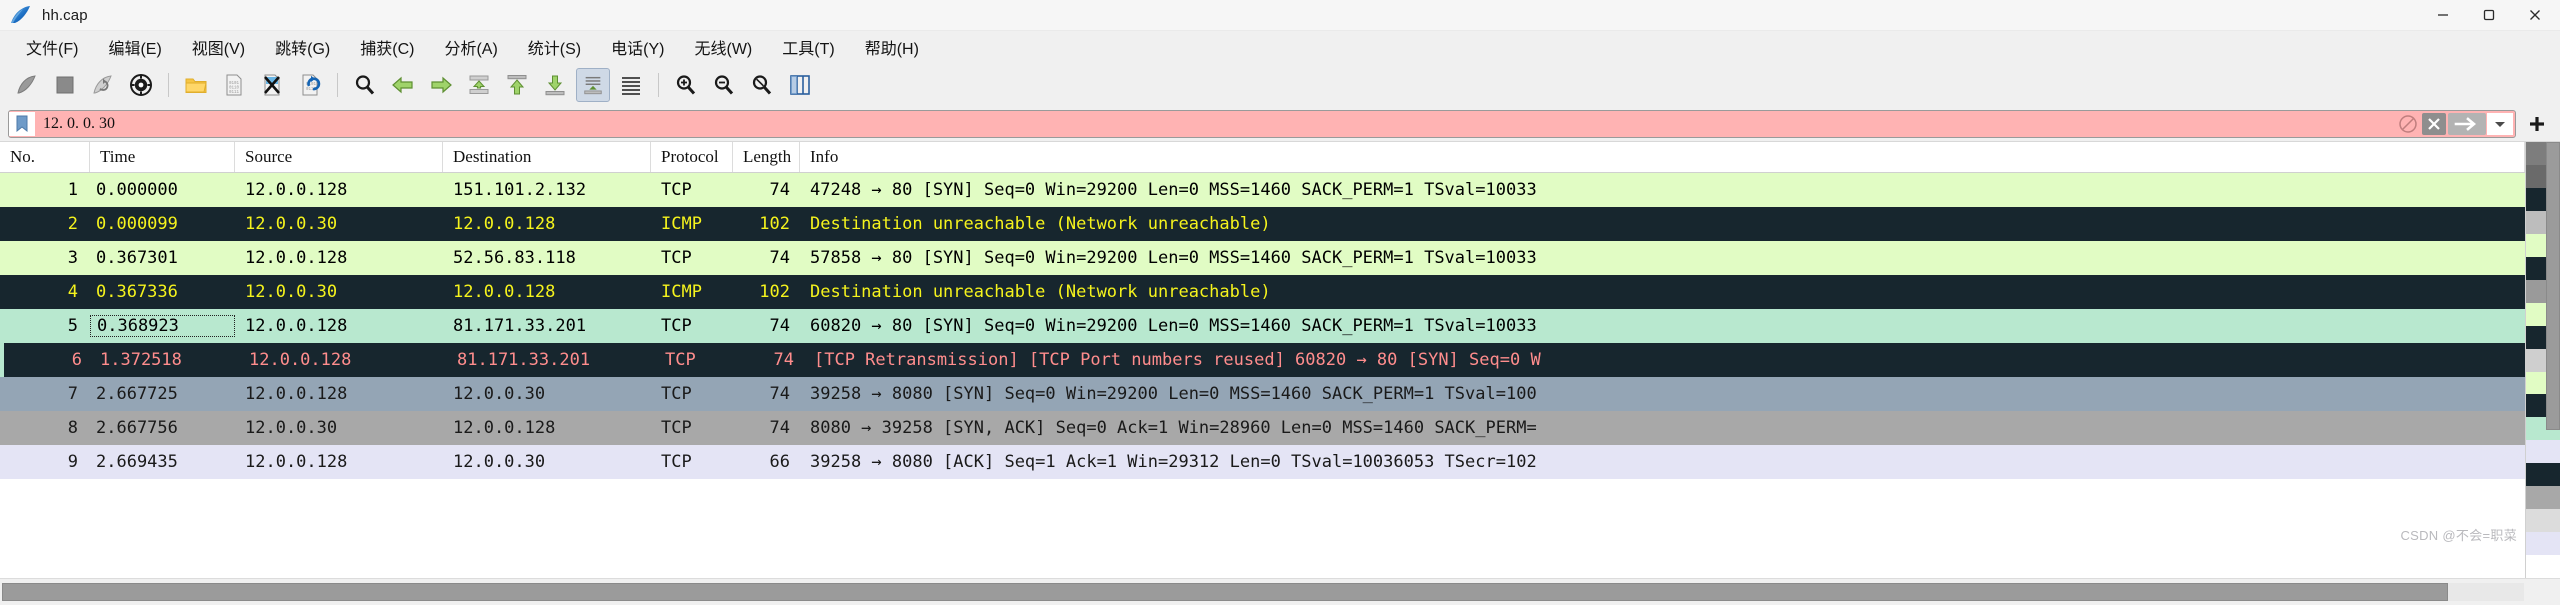  What do you see at coordinates (141, 360) in the screenshot?
I see `cell-time: 1.372518` at bounding box center [141, 360].